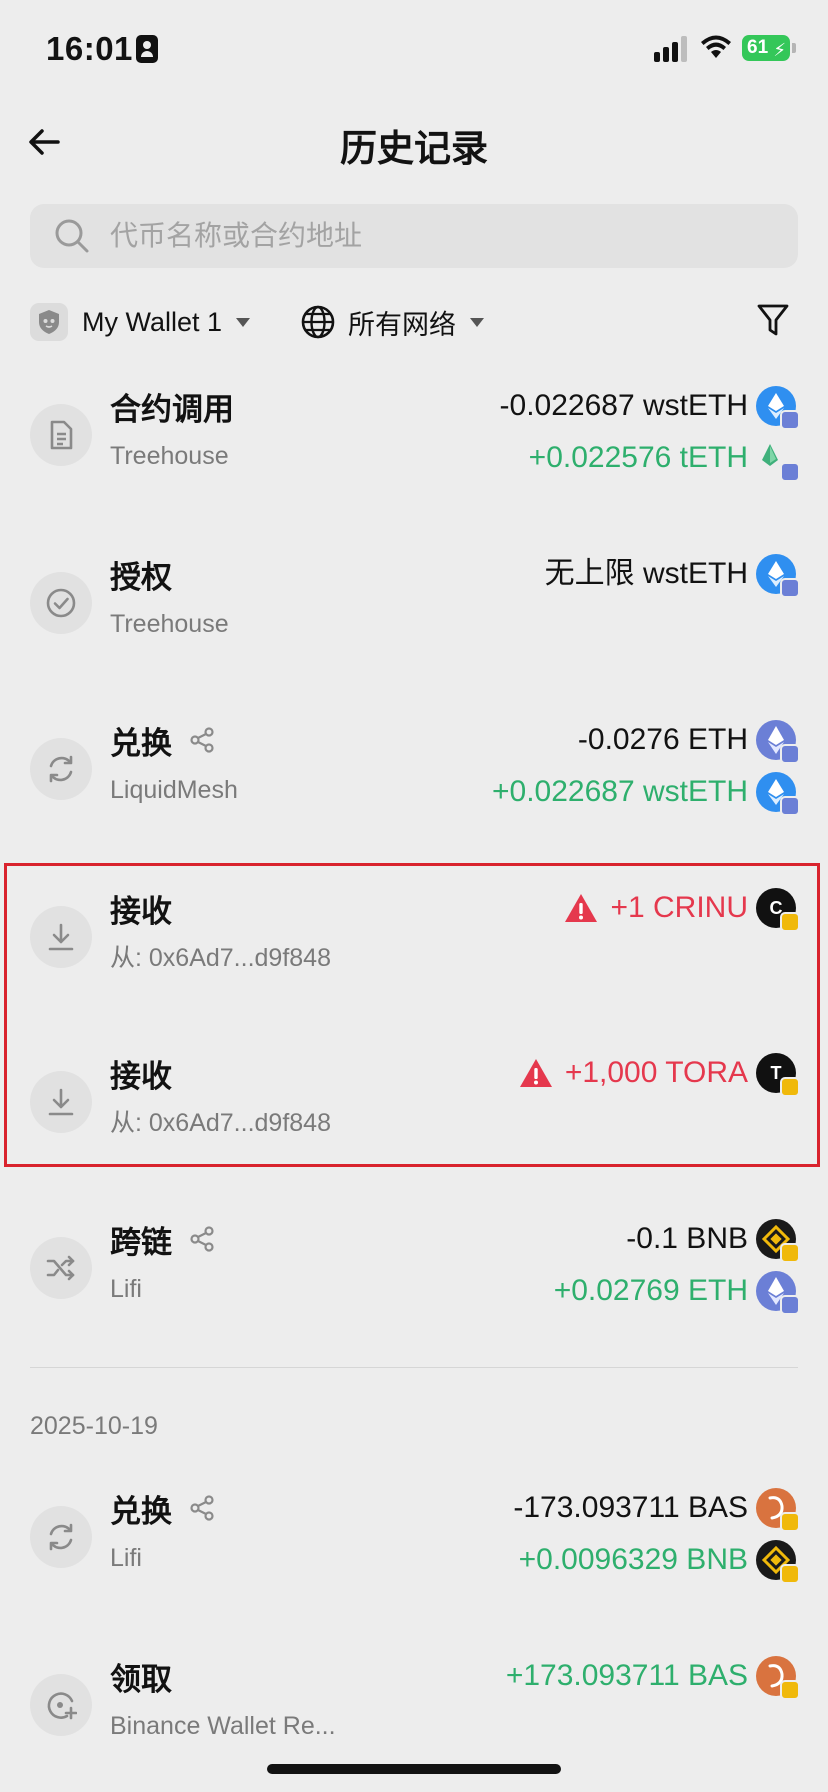 The image size is (828, 1792). I want to click on amount-out: -0.1 BNB, so click(687, 1238).